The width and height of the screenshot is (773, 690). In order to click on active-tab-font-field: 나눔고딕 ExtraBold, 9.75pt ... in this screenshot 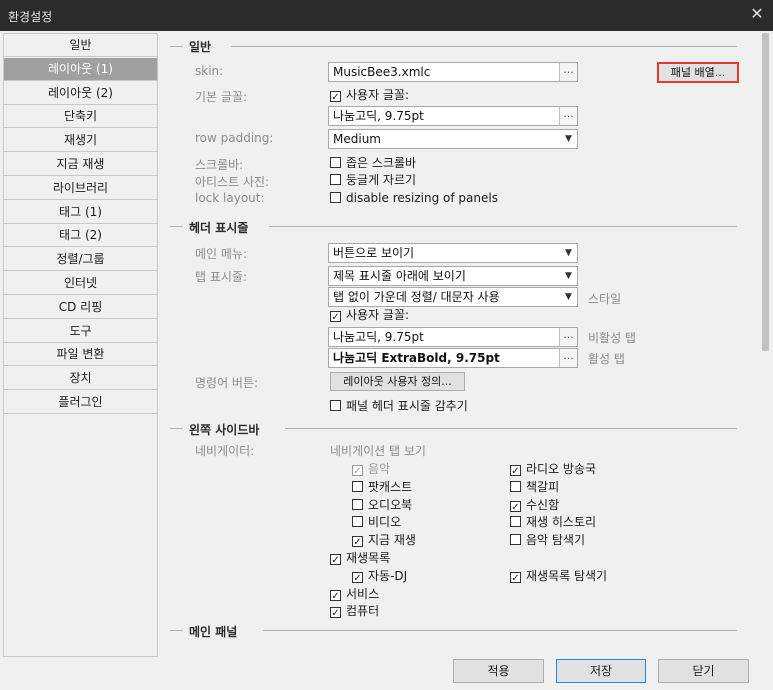, I will do `click(453, 358)`.